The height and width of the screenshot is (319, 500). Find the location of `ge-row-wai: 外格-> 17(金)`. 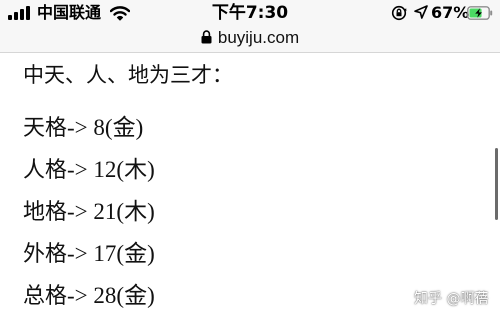

ge-row-wai: 外格-> 17(金) is located at coordinates (89, 254).